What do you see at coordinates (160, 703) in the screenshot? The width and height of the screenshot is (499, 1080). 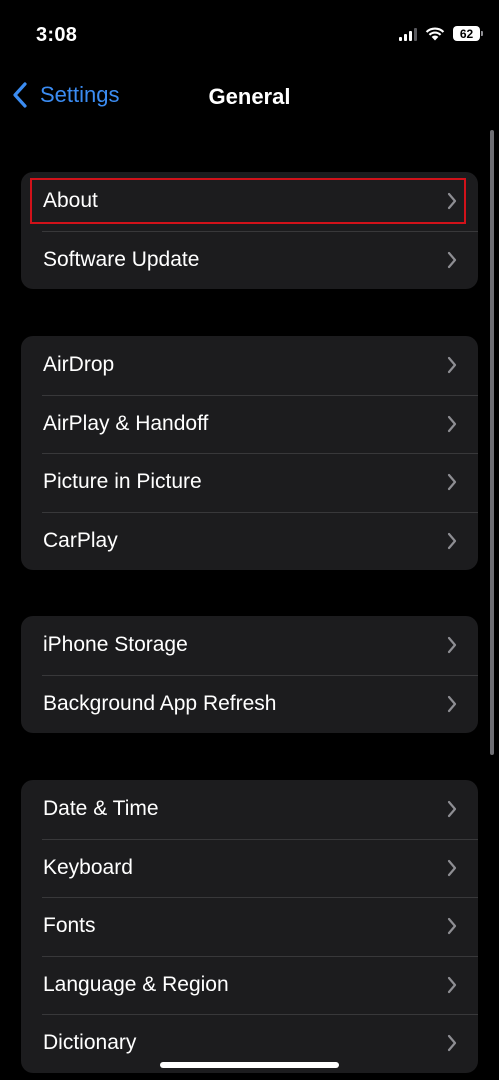 I see `background-app-refresh-label: Background App Refresh` at bounding box center [160, 703].